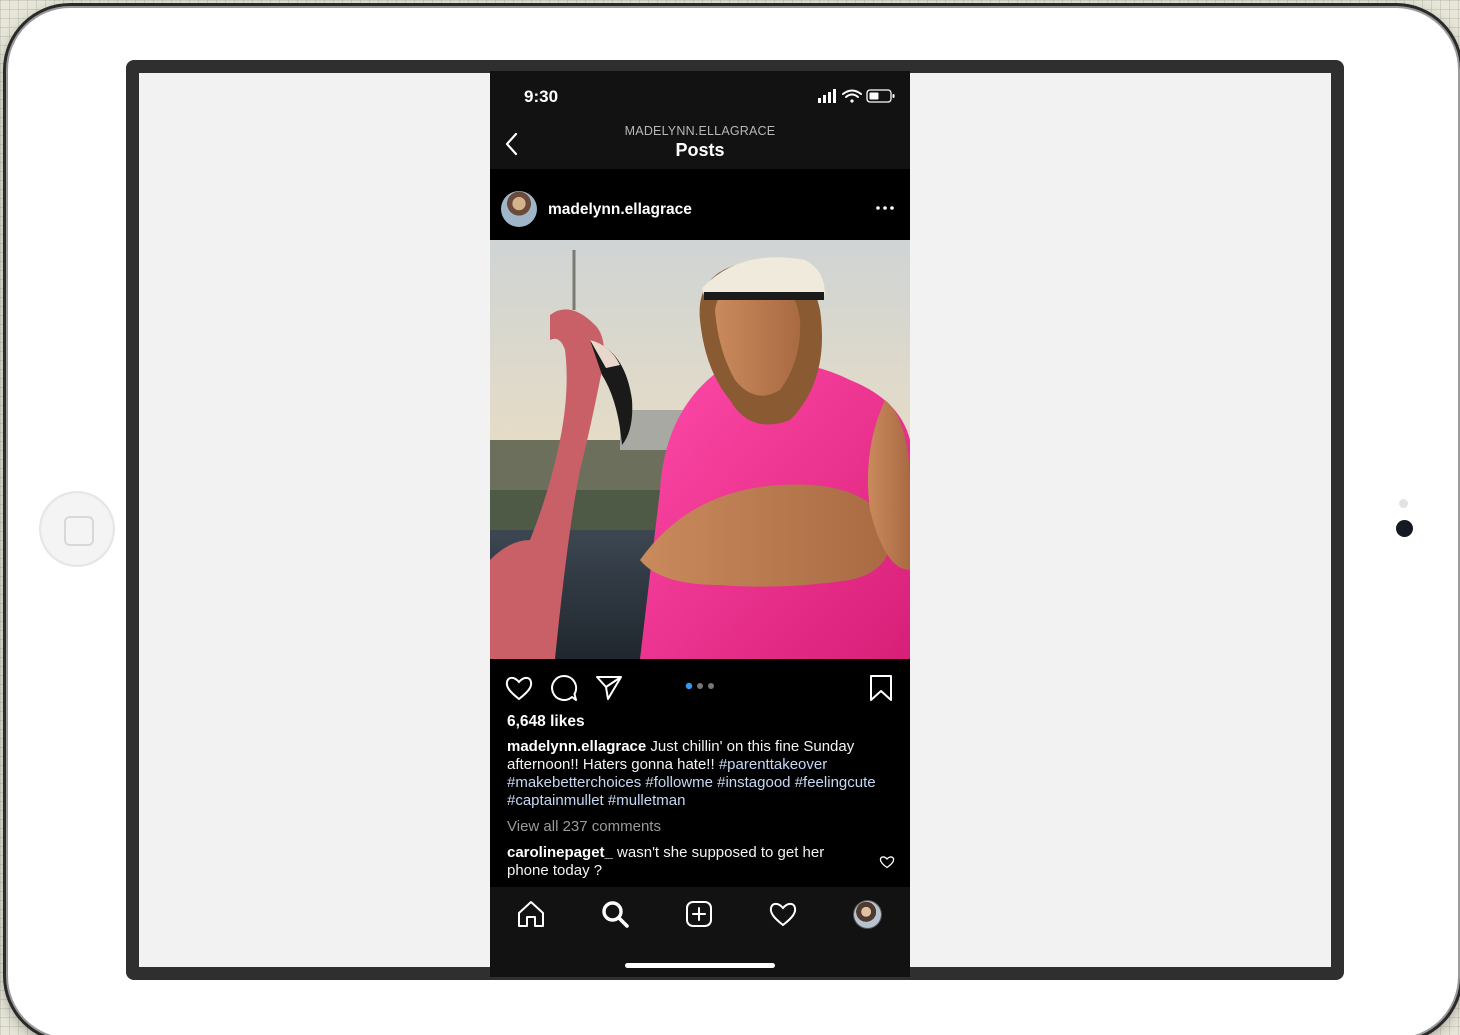 Image resolution: width=1460 pixels, height=1035 pixels. What do you see at coordinates (519, 688) in the screenshot?
I see `heart-icon` at bounding box center [519, 688].